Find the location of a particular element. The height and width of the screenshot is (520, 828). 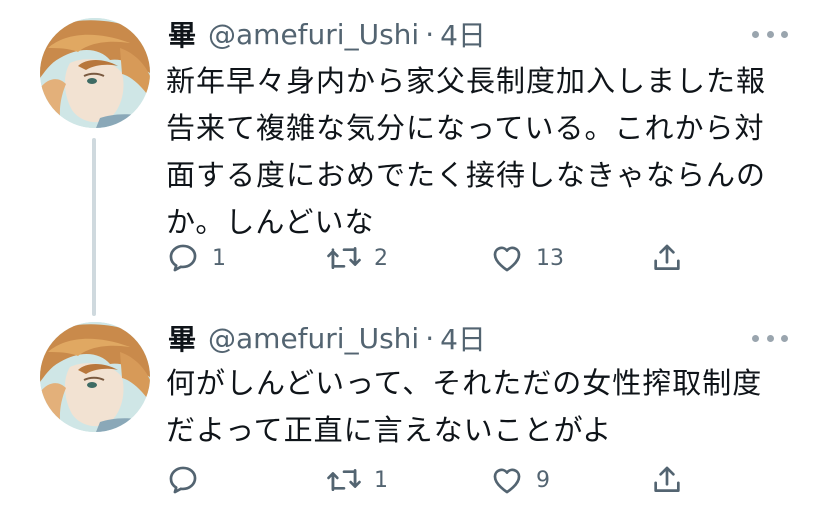

retweet-button: 1 is located at coordinates (357, 480).